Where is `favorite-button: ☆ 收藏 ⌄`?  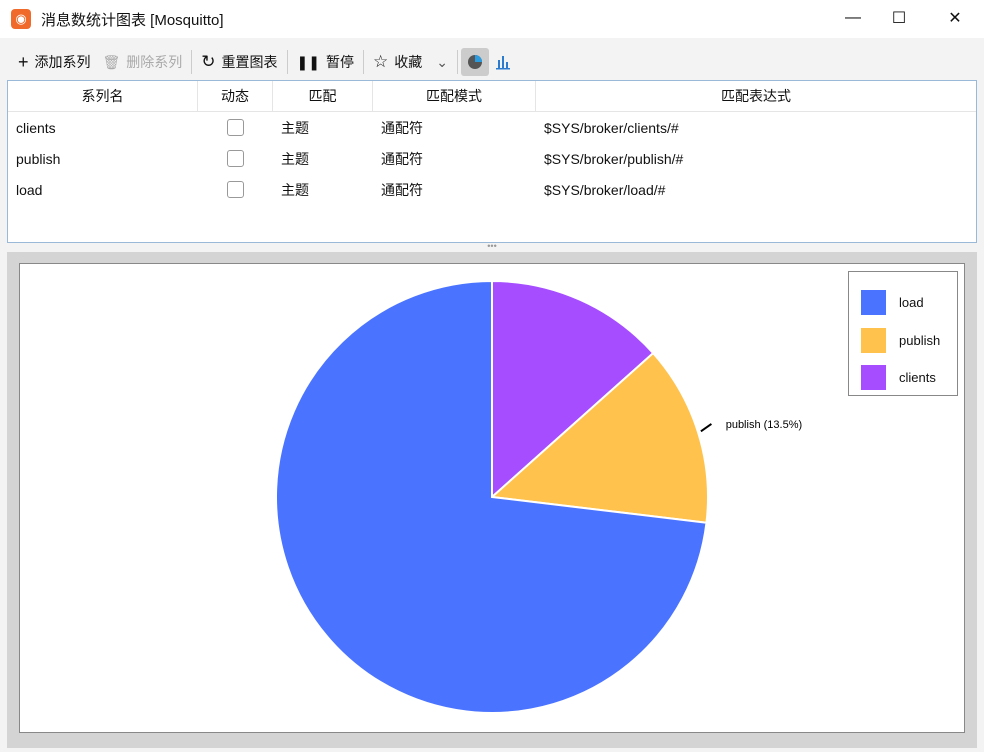
favorite-button: ☆ 收藏 ⌄ is located at coordinates (410, 62).